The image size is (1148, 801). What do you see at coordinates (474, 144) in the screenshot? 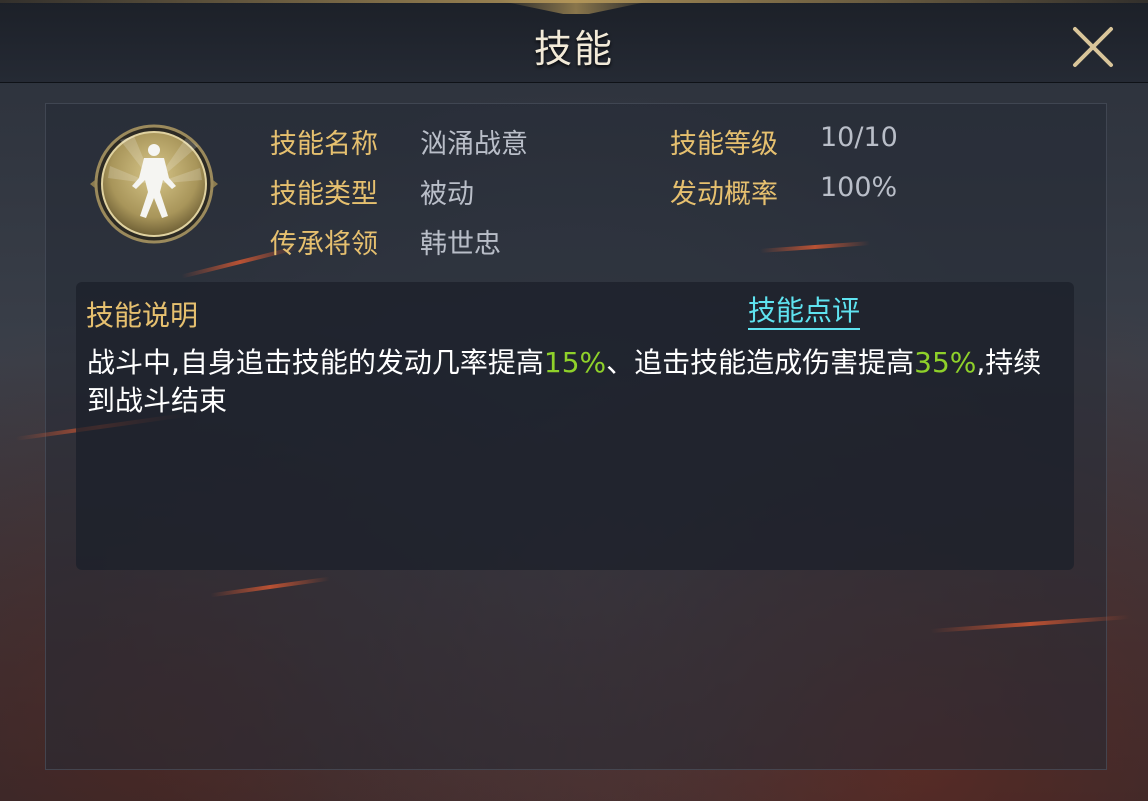
I see `skill-name-value: 汹涌战意` at bounding box center [474, 144].